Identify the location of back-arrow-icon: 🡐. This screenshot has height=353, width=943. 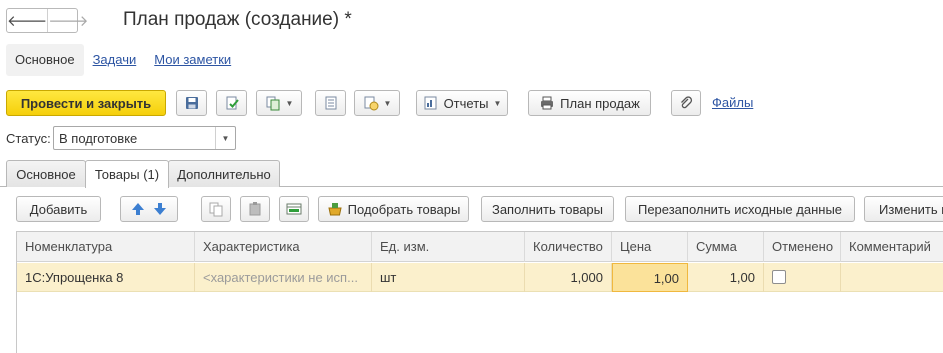
(27, 20).